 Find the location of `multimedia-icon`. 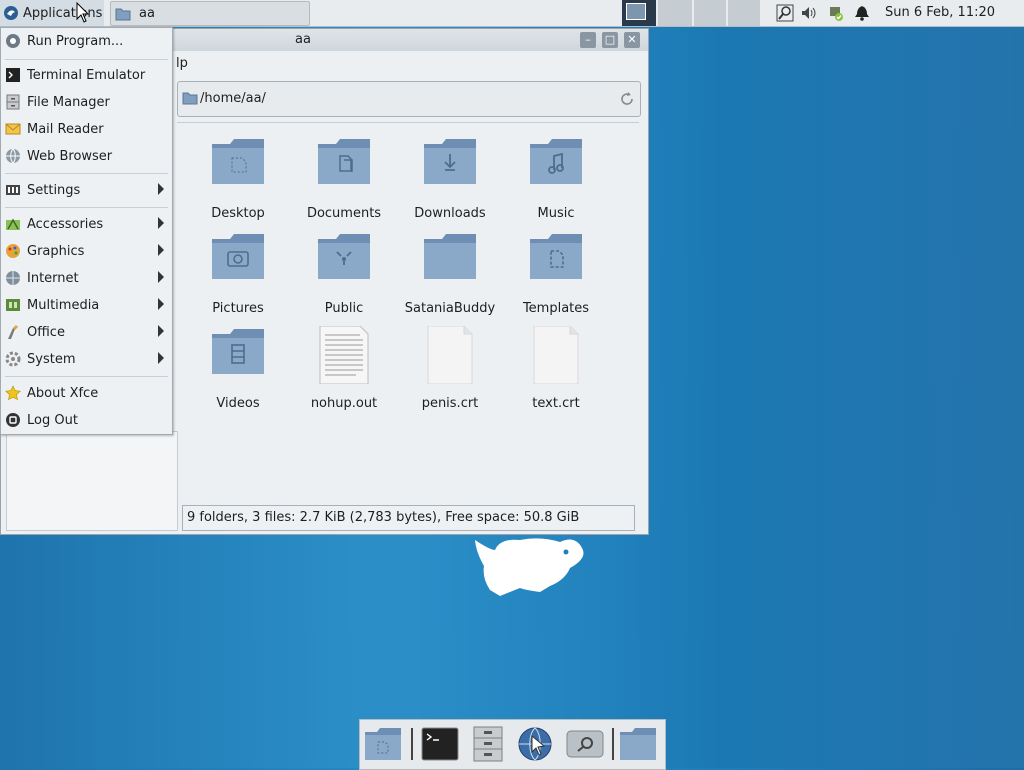

multimedia-icon is located at coordinates (13, 305).